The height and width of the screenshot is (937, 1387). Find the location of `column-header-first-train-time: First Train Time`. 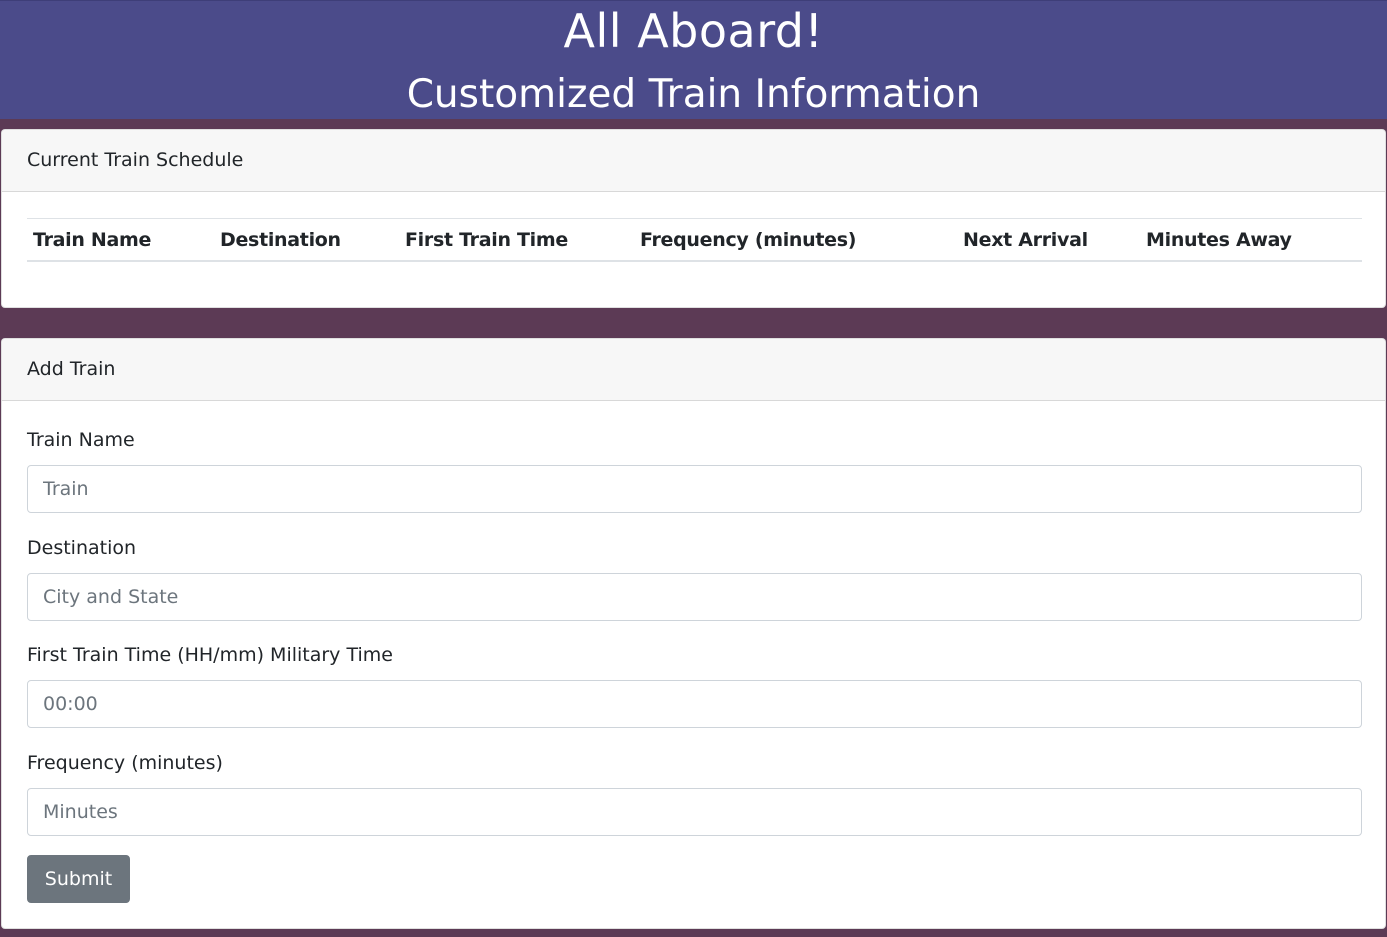

column-header-first-train-time: First Train Time is located at coordinates (486, 240).